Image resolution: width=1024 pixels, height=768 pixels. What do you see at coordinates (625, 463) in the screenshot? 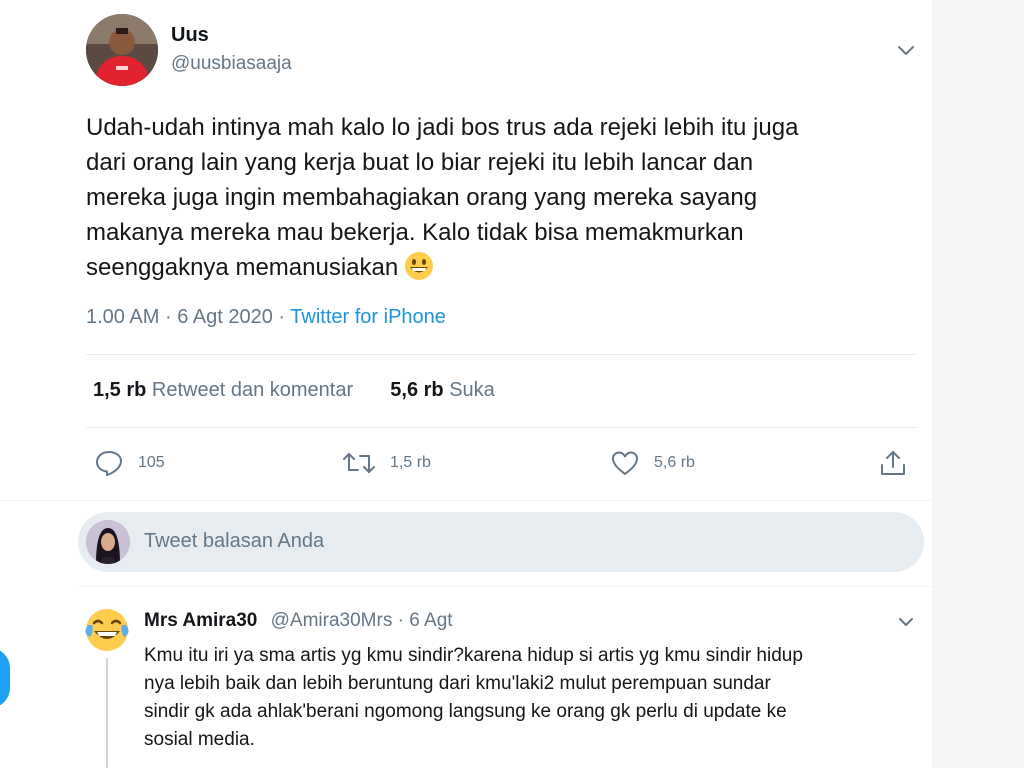
I see `heart-icon` at bounding box center [625, 463].